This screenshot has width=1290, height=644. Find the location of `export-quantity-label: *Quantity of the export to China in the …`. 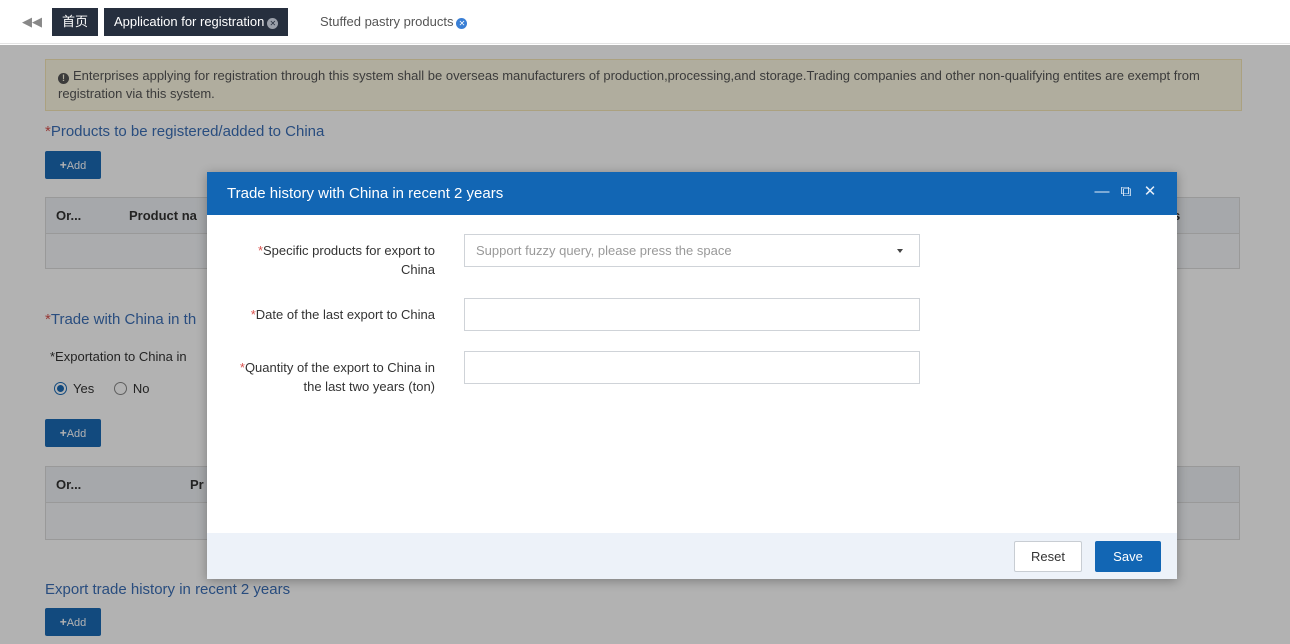

export-quantity-label: *Quantity of the export to China in the … is located at coordinates (329, 377).